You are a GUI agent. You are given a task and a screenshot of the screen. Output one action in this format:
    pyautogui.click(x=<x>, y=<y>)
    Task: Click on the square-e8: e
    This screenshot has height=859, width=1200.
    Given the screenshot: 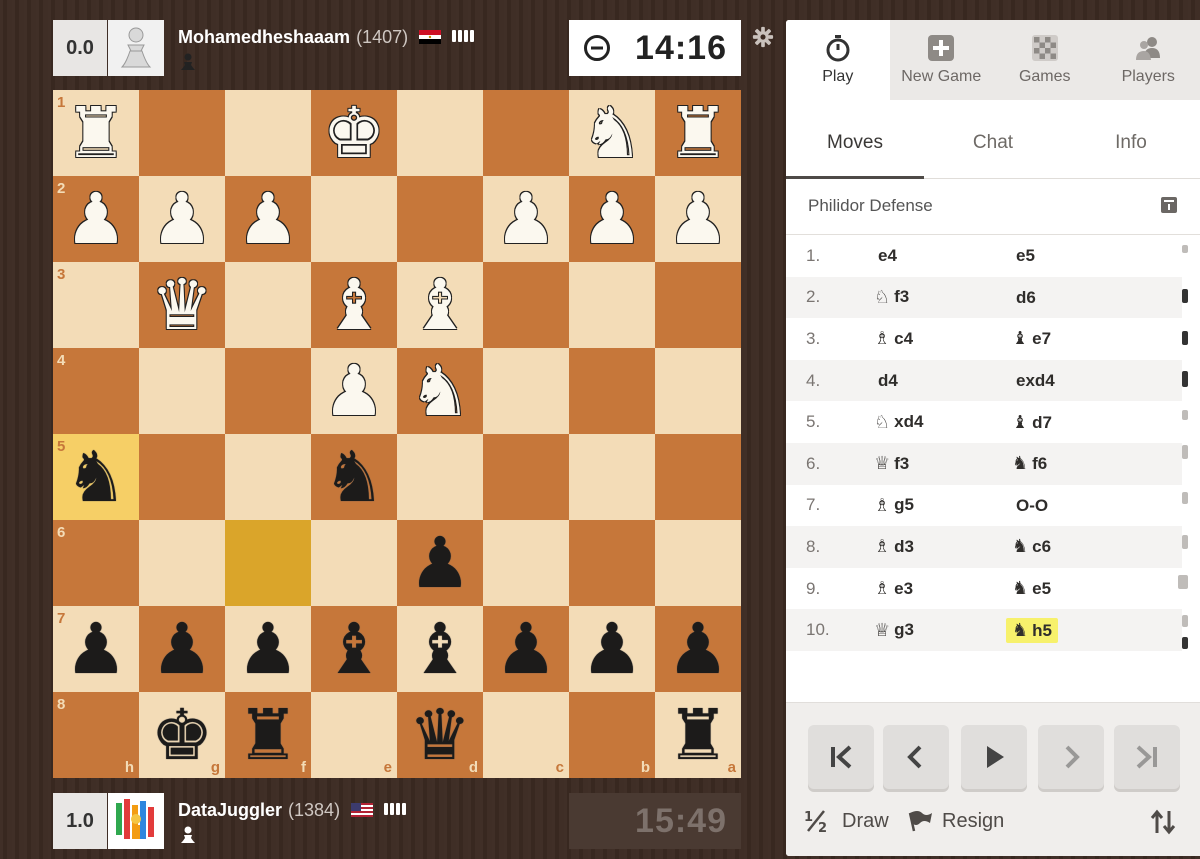 What is the action you would take?
    pyautogui.click(x=354, y=735)
    